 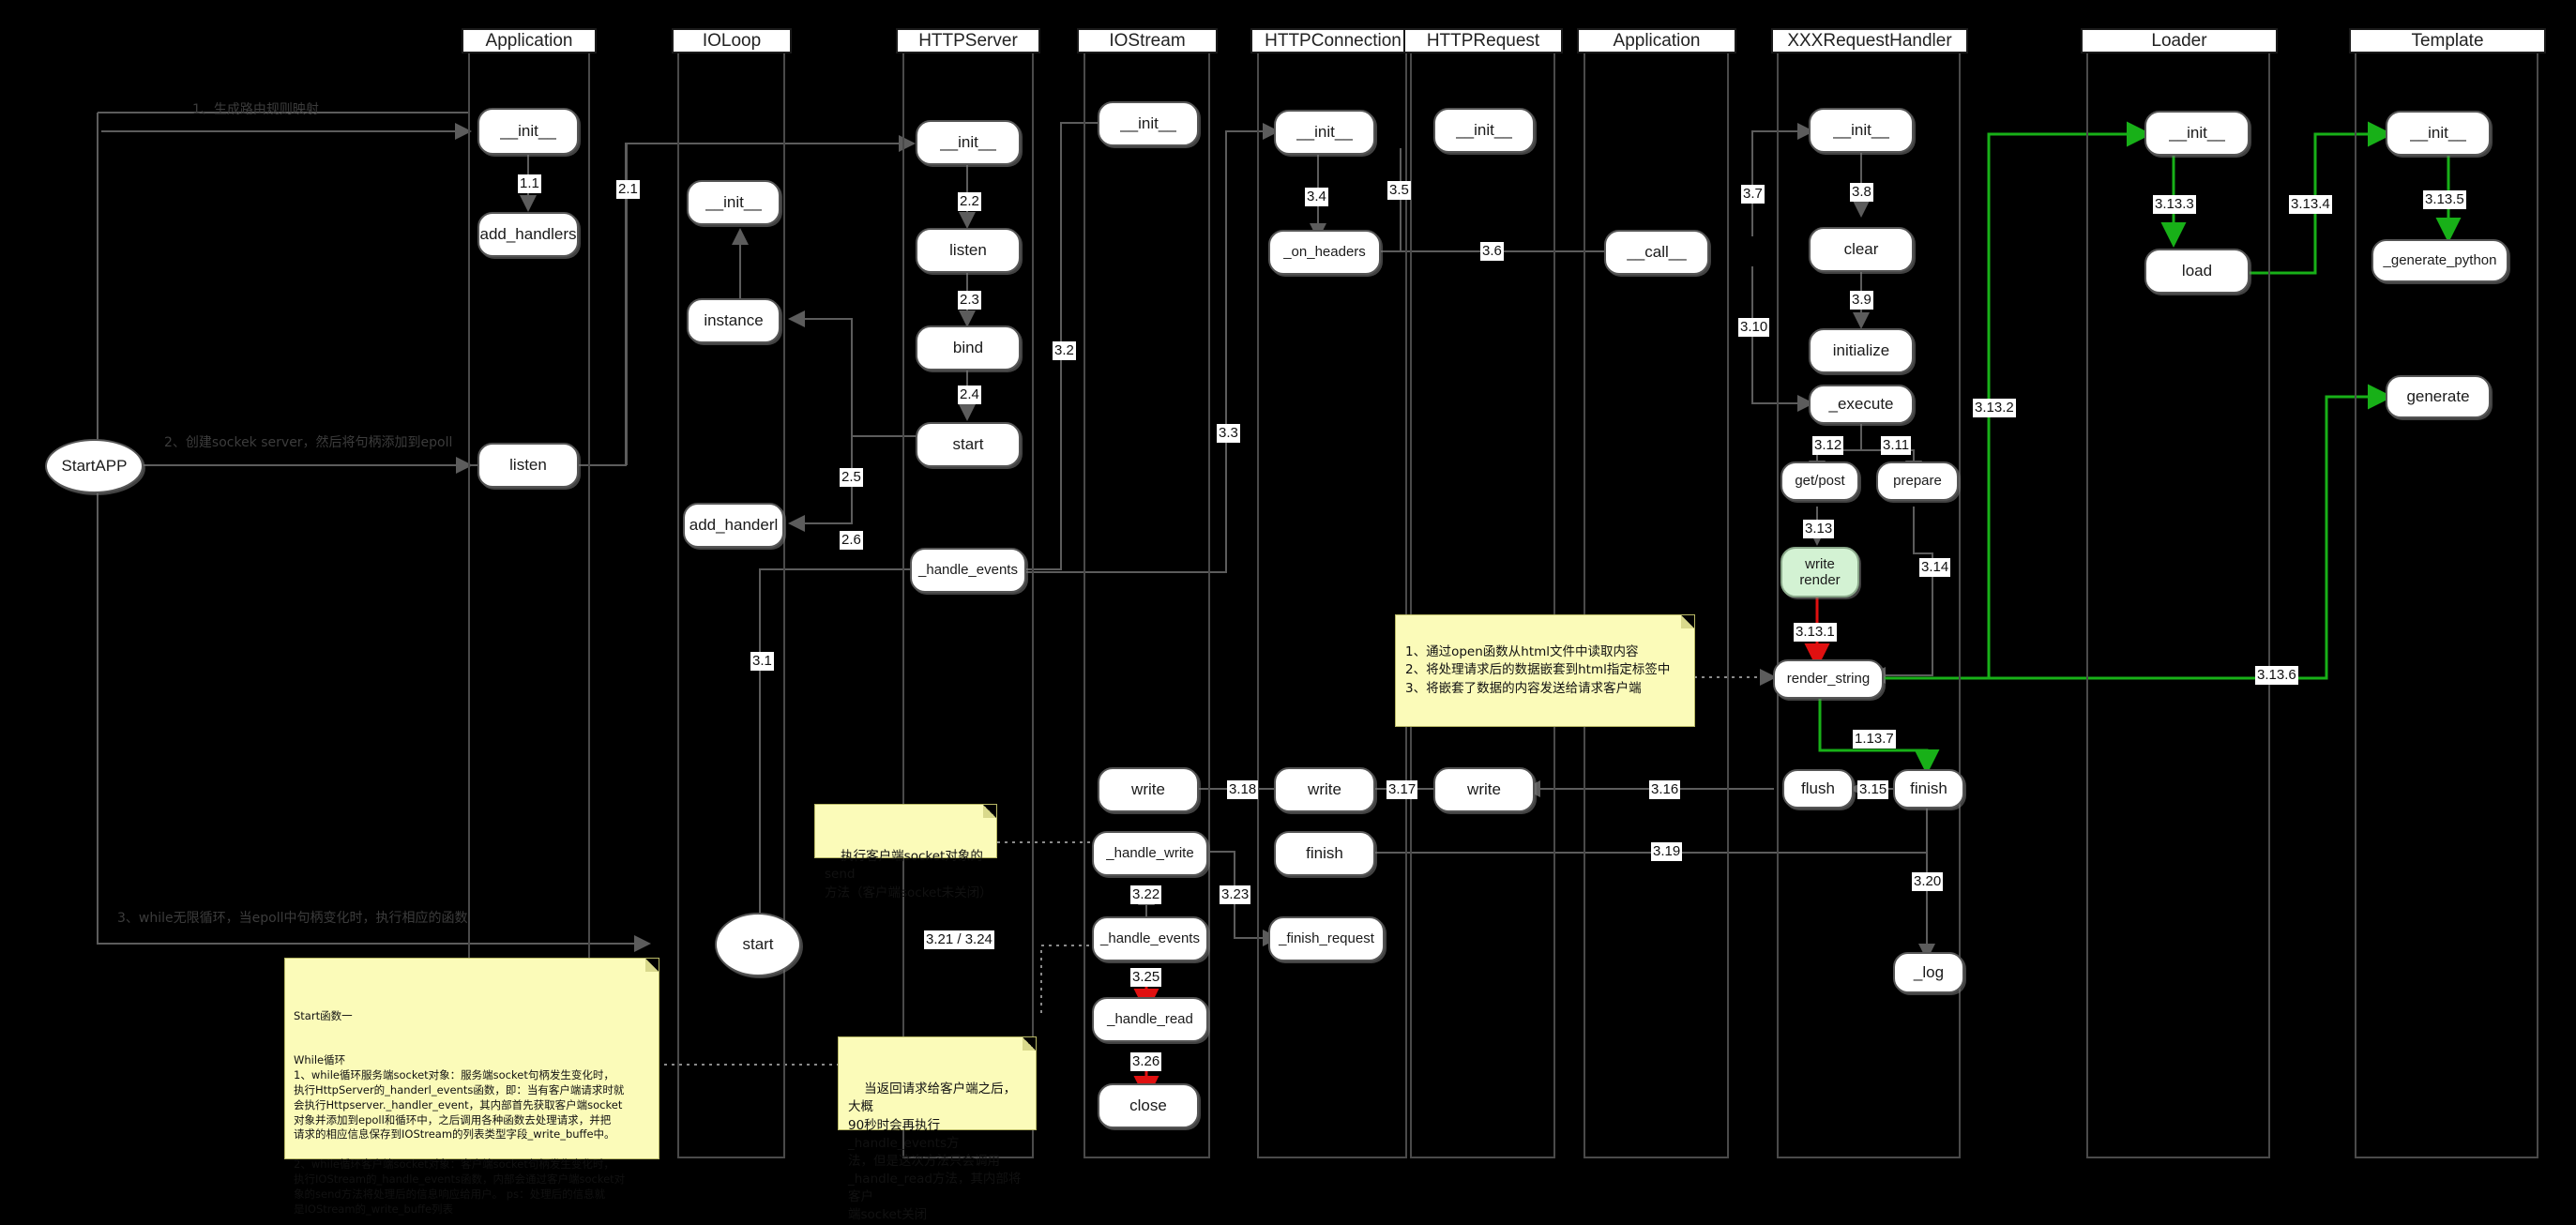 What do you see at coordinates (323, 1015) in the screenshot?
I see `note-start-header: Start函数一` at bounding box center [323, 1015].